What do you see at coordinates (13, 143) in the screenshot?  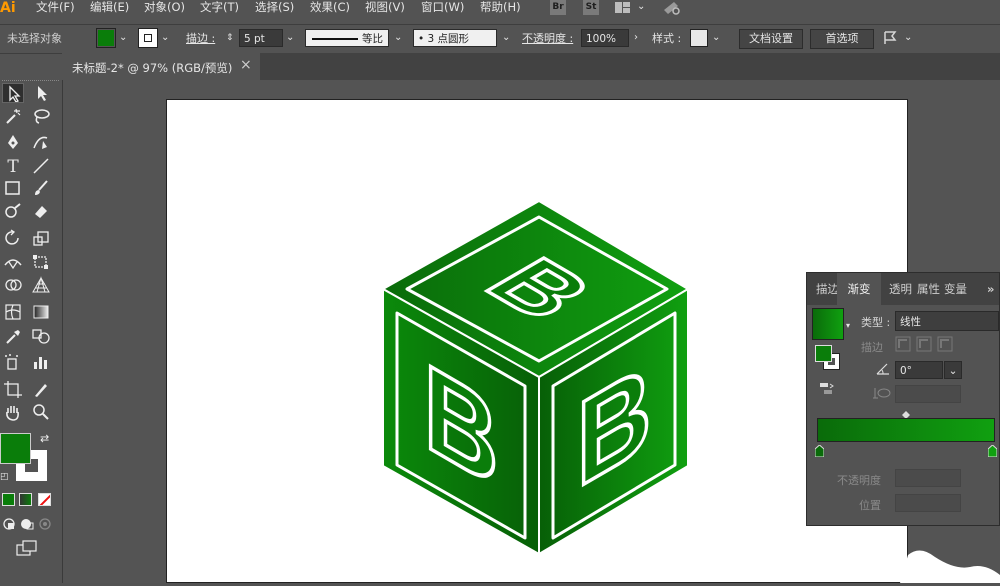 I see `pen-tool-icon` at bounding box center [13, 143].